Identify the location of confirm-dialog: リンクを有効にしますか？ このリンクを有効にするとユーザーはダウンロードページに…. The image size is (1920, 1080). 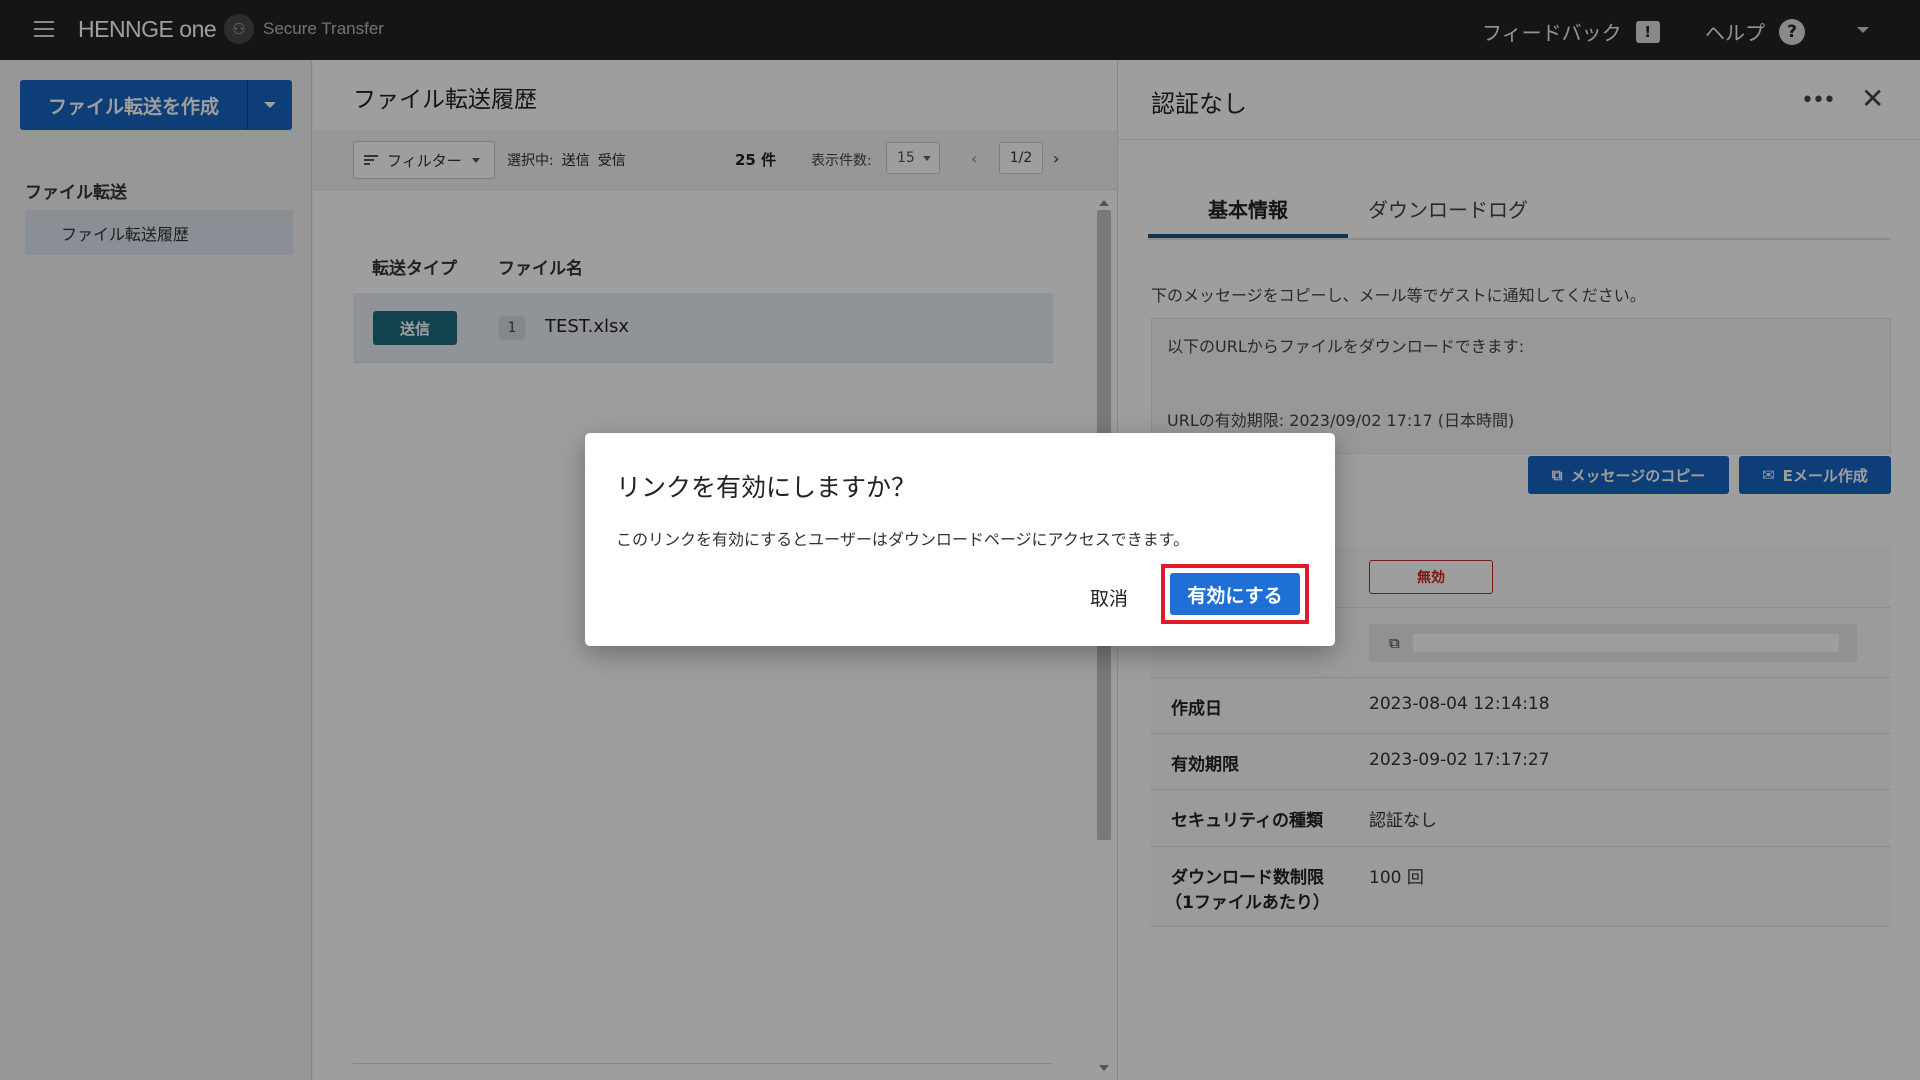
(960, 539).